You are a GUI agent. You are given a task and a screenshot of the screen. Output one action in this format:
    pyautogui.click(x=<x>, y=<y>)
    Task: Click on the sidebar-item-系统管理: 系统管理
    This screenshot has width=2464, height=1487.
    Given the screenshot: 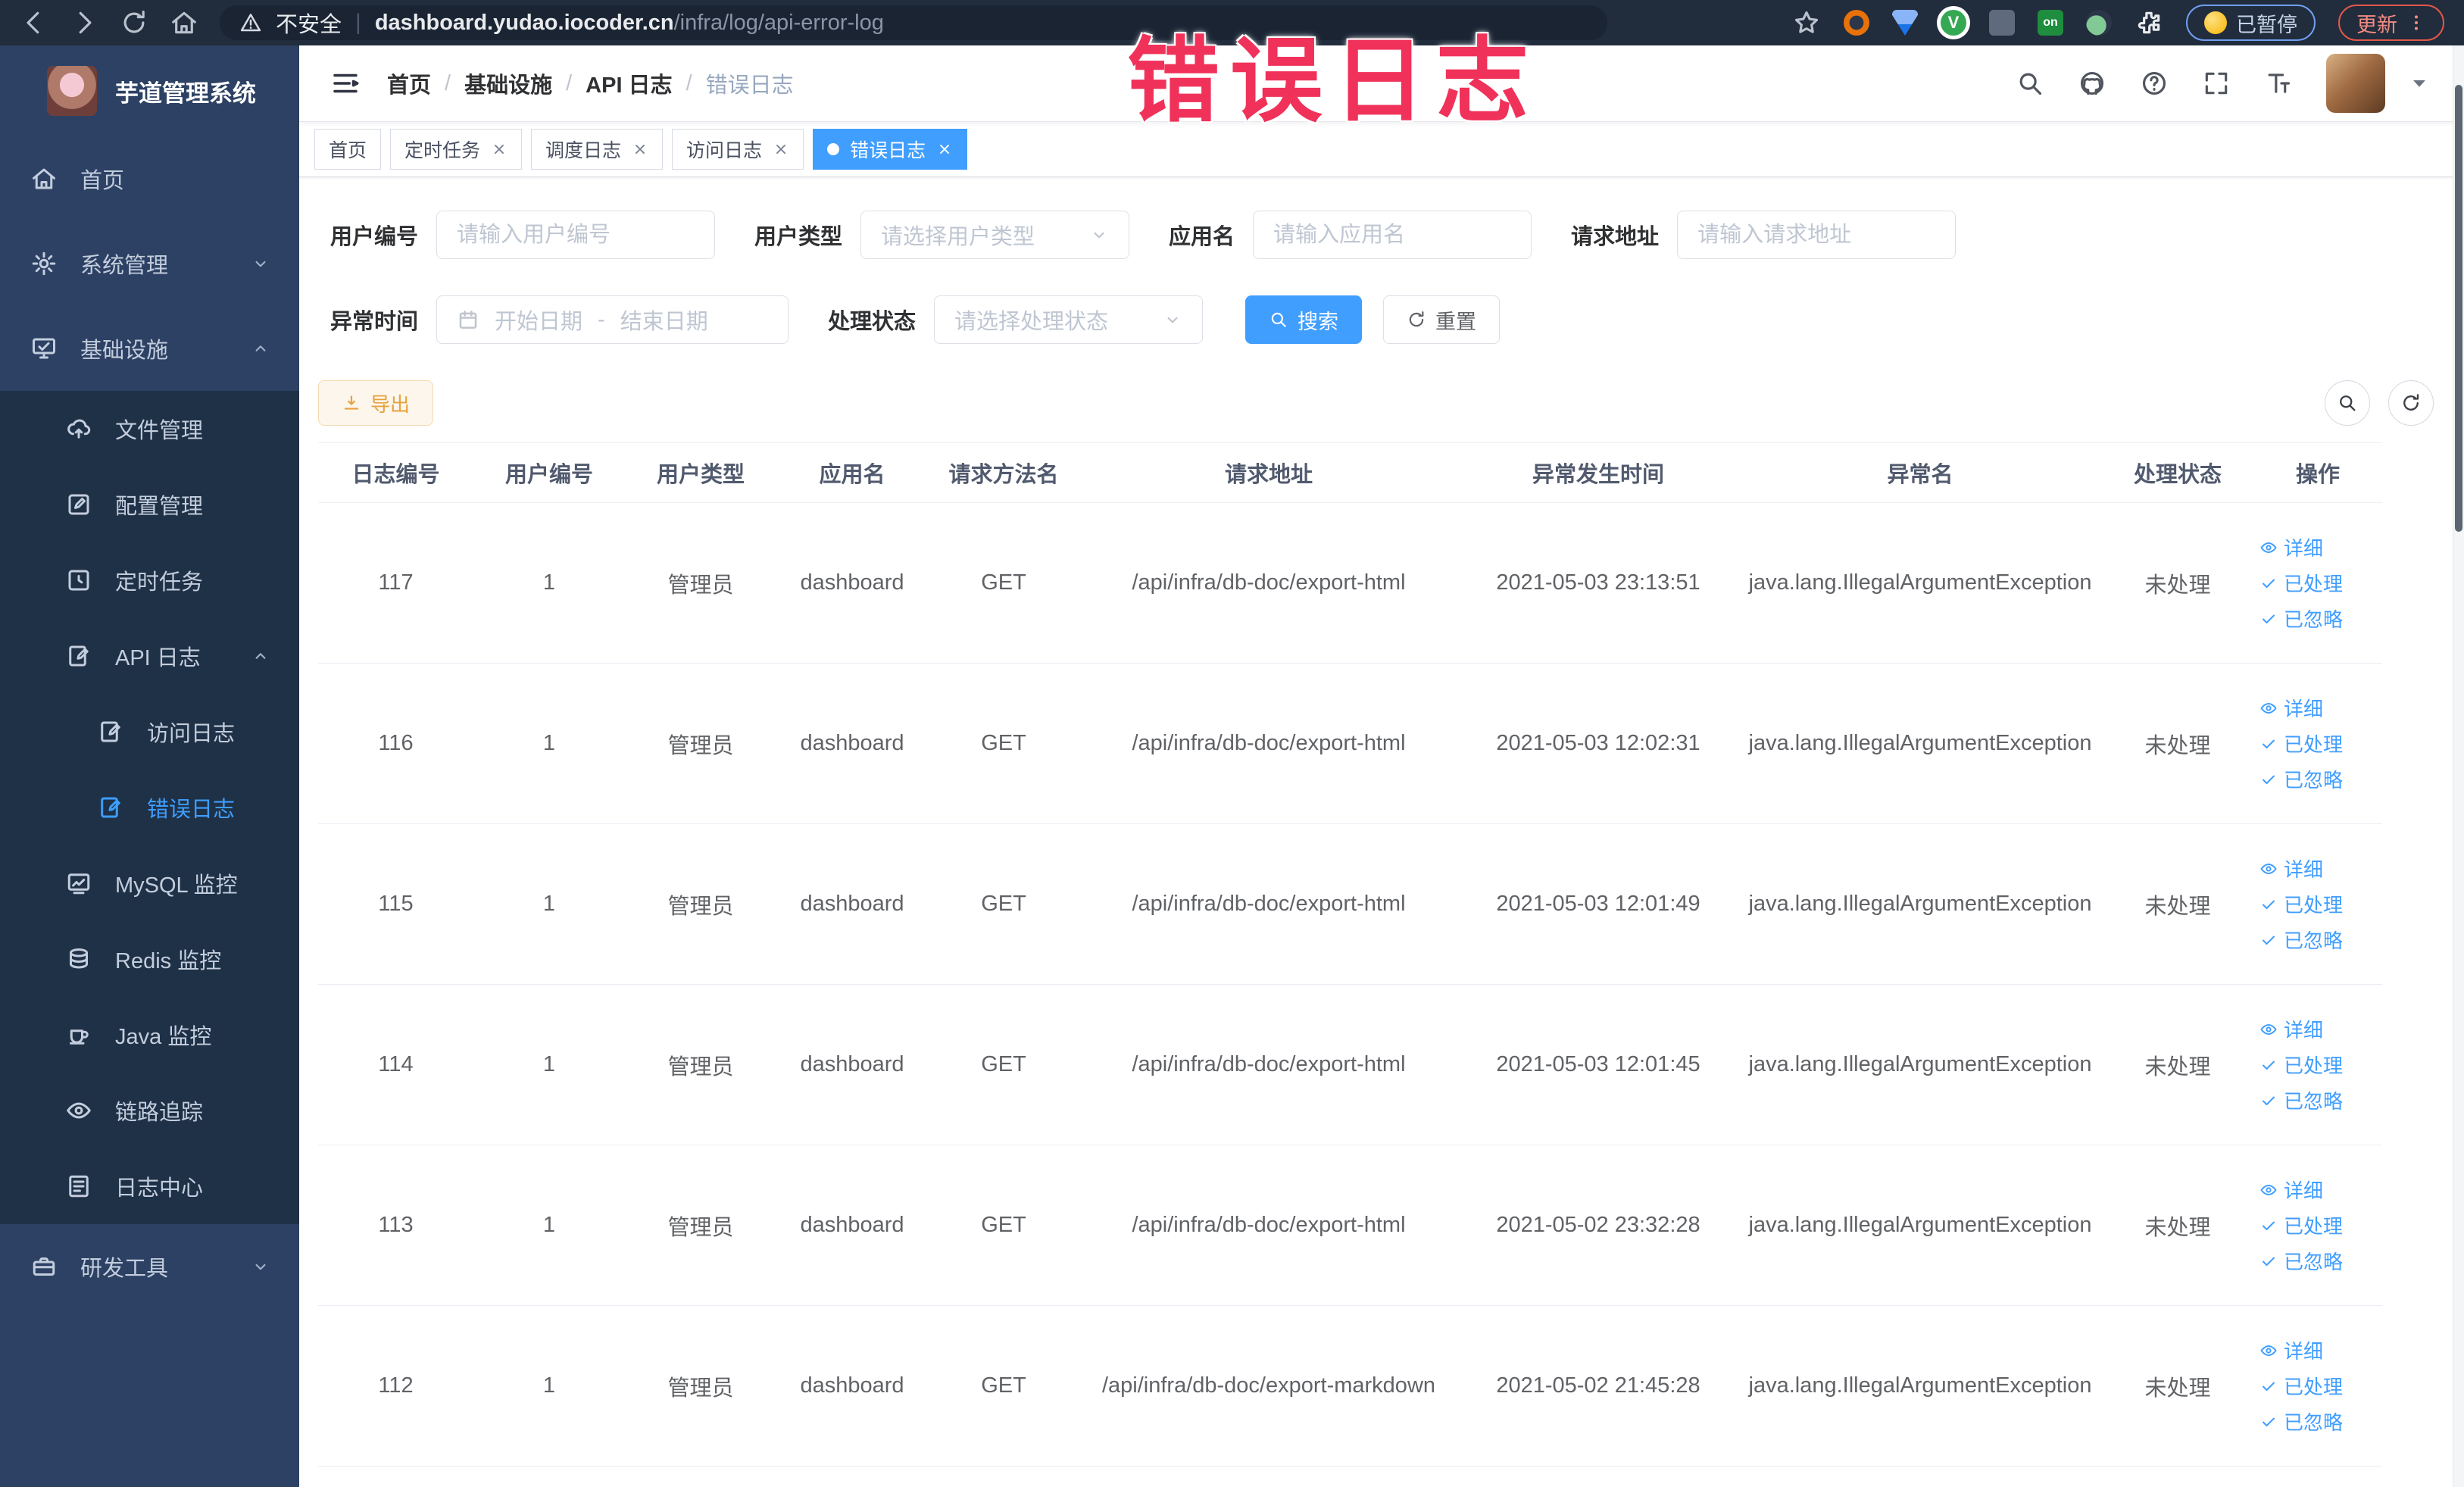 What is the action you would take?
    pyautogui.click(x=149, y=263)
    